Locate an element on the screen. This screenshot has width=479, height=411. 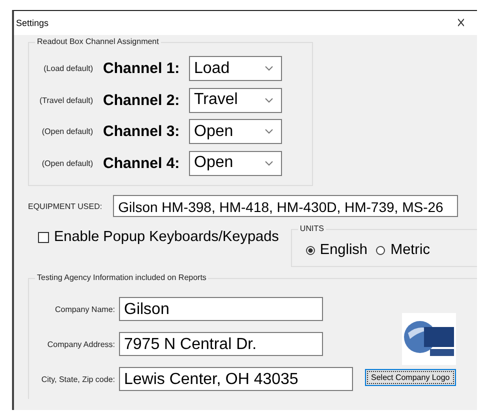
window-title: Settings is located at coordinates (32, 23).